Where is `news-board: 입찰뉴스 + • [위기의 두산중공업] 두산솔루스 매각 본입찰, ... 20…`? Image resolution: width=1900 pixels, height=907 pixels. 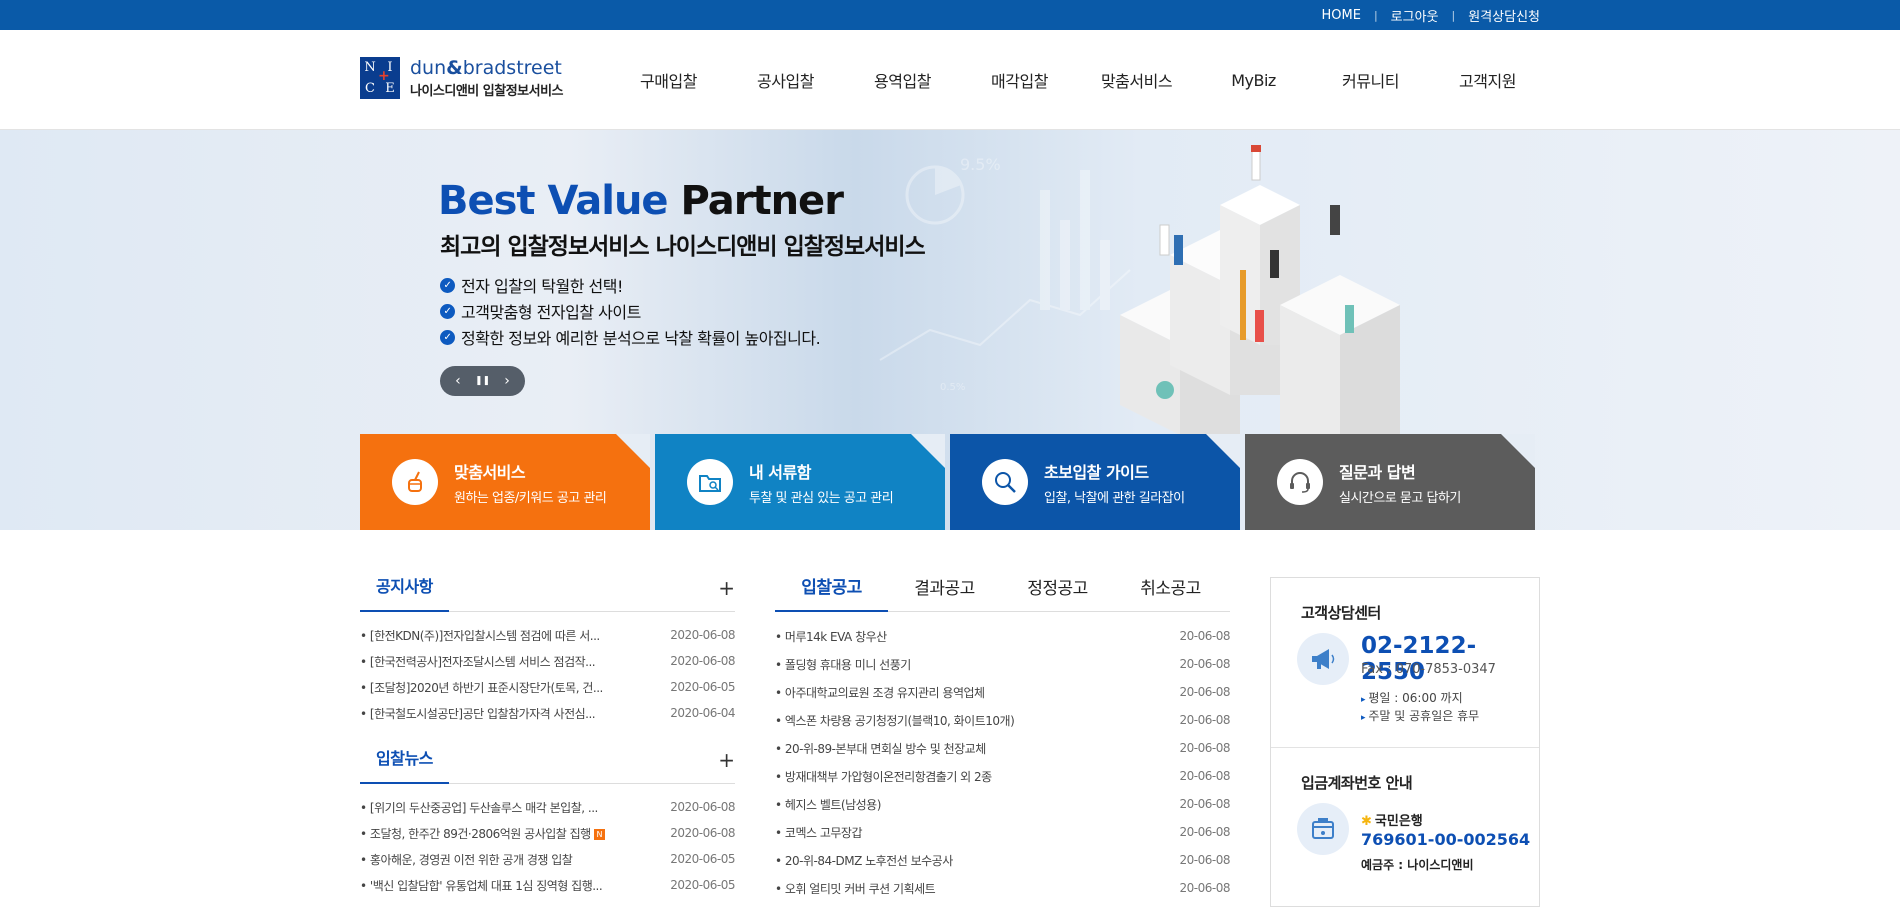 news-board: 입찰뉴스 + • [위기의 두산중공업] 두산솔루스 매각 본입찰, ... 20… is located at coordinates (547, 815).